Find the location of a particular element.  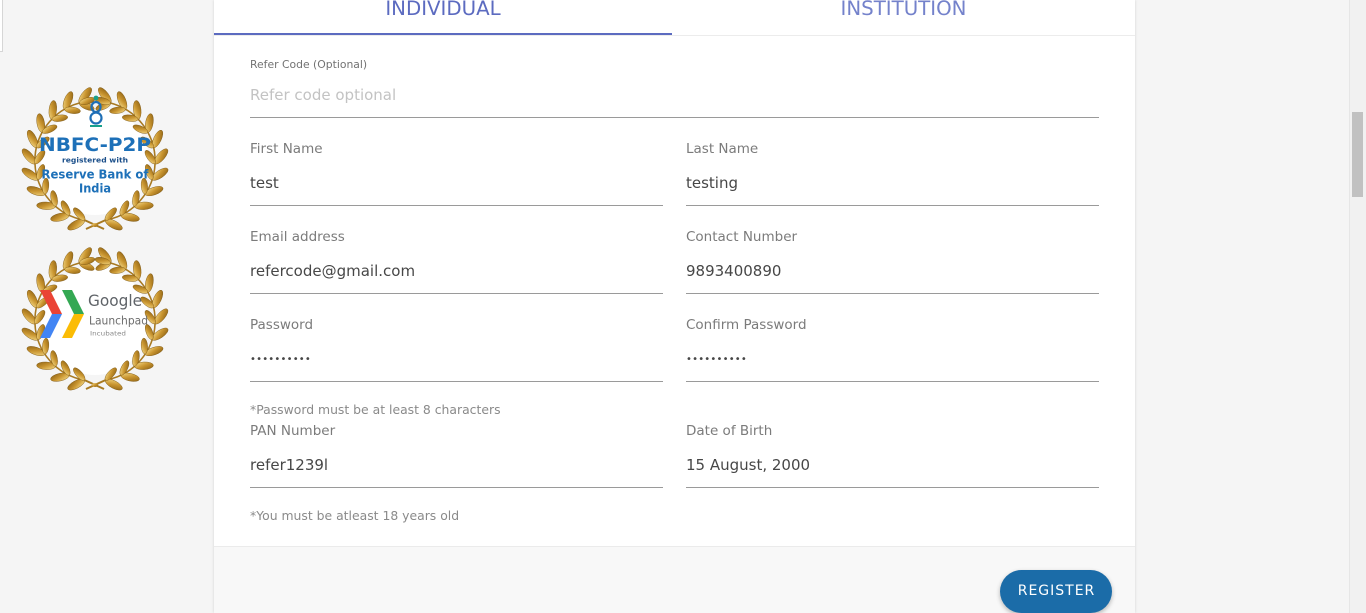

scrollbar-thumb is located at coordinates (1357, 154).